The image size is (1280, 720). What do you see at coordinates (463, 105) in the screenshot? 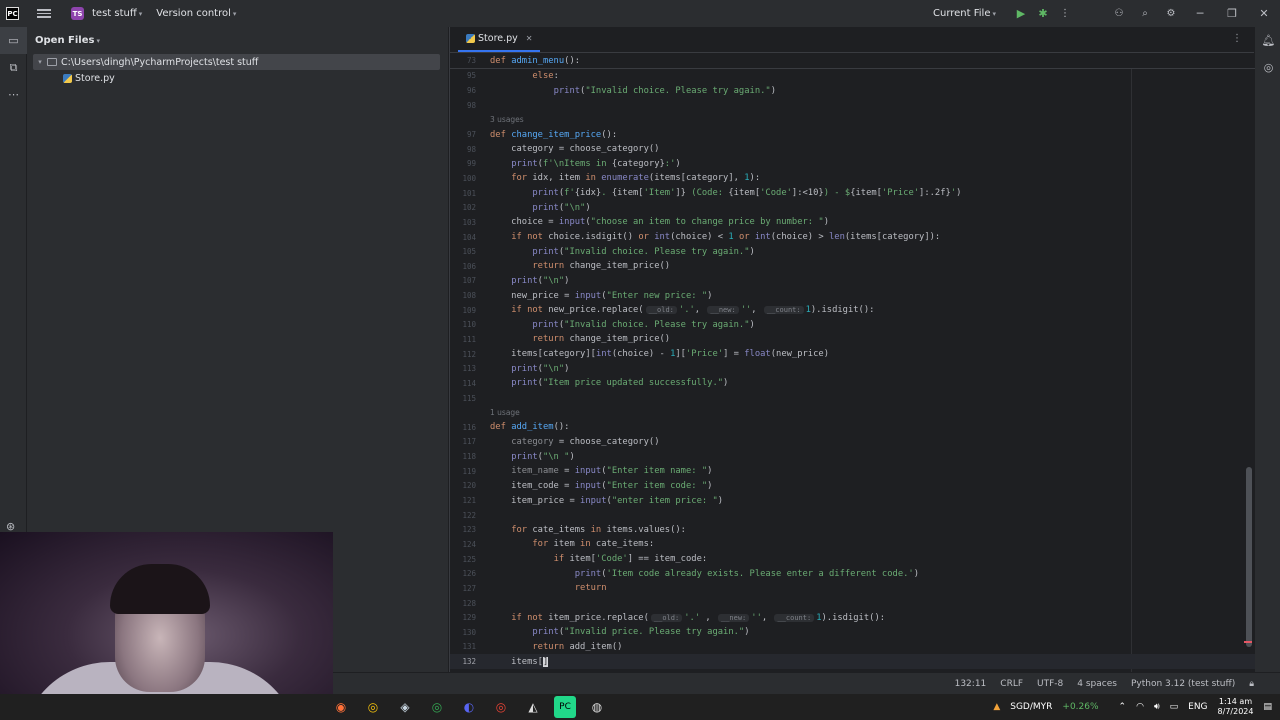
I see `line-number: 98` at bounding box center [463, 105].